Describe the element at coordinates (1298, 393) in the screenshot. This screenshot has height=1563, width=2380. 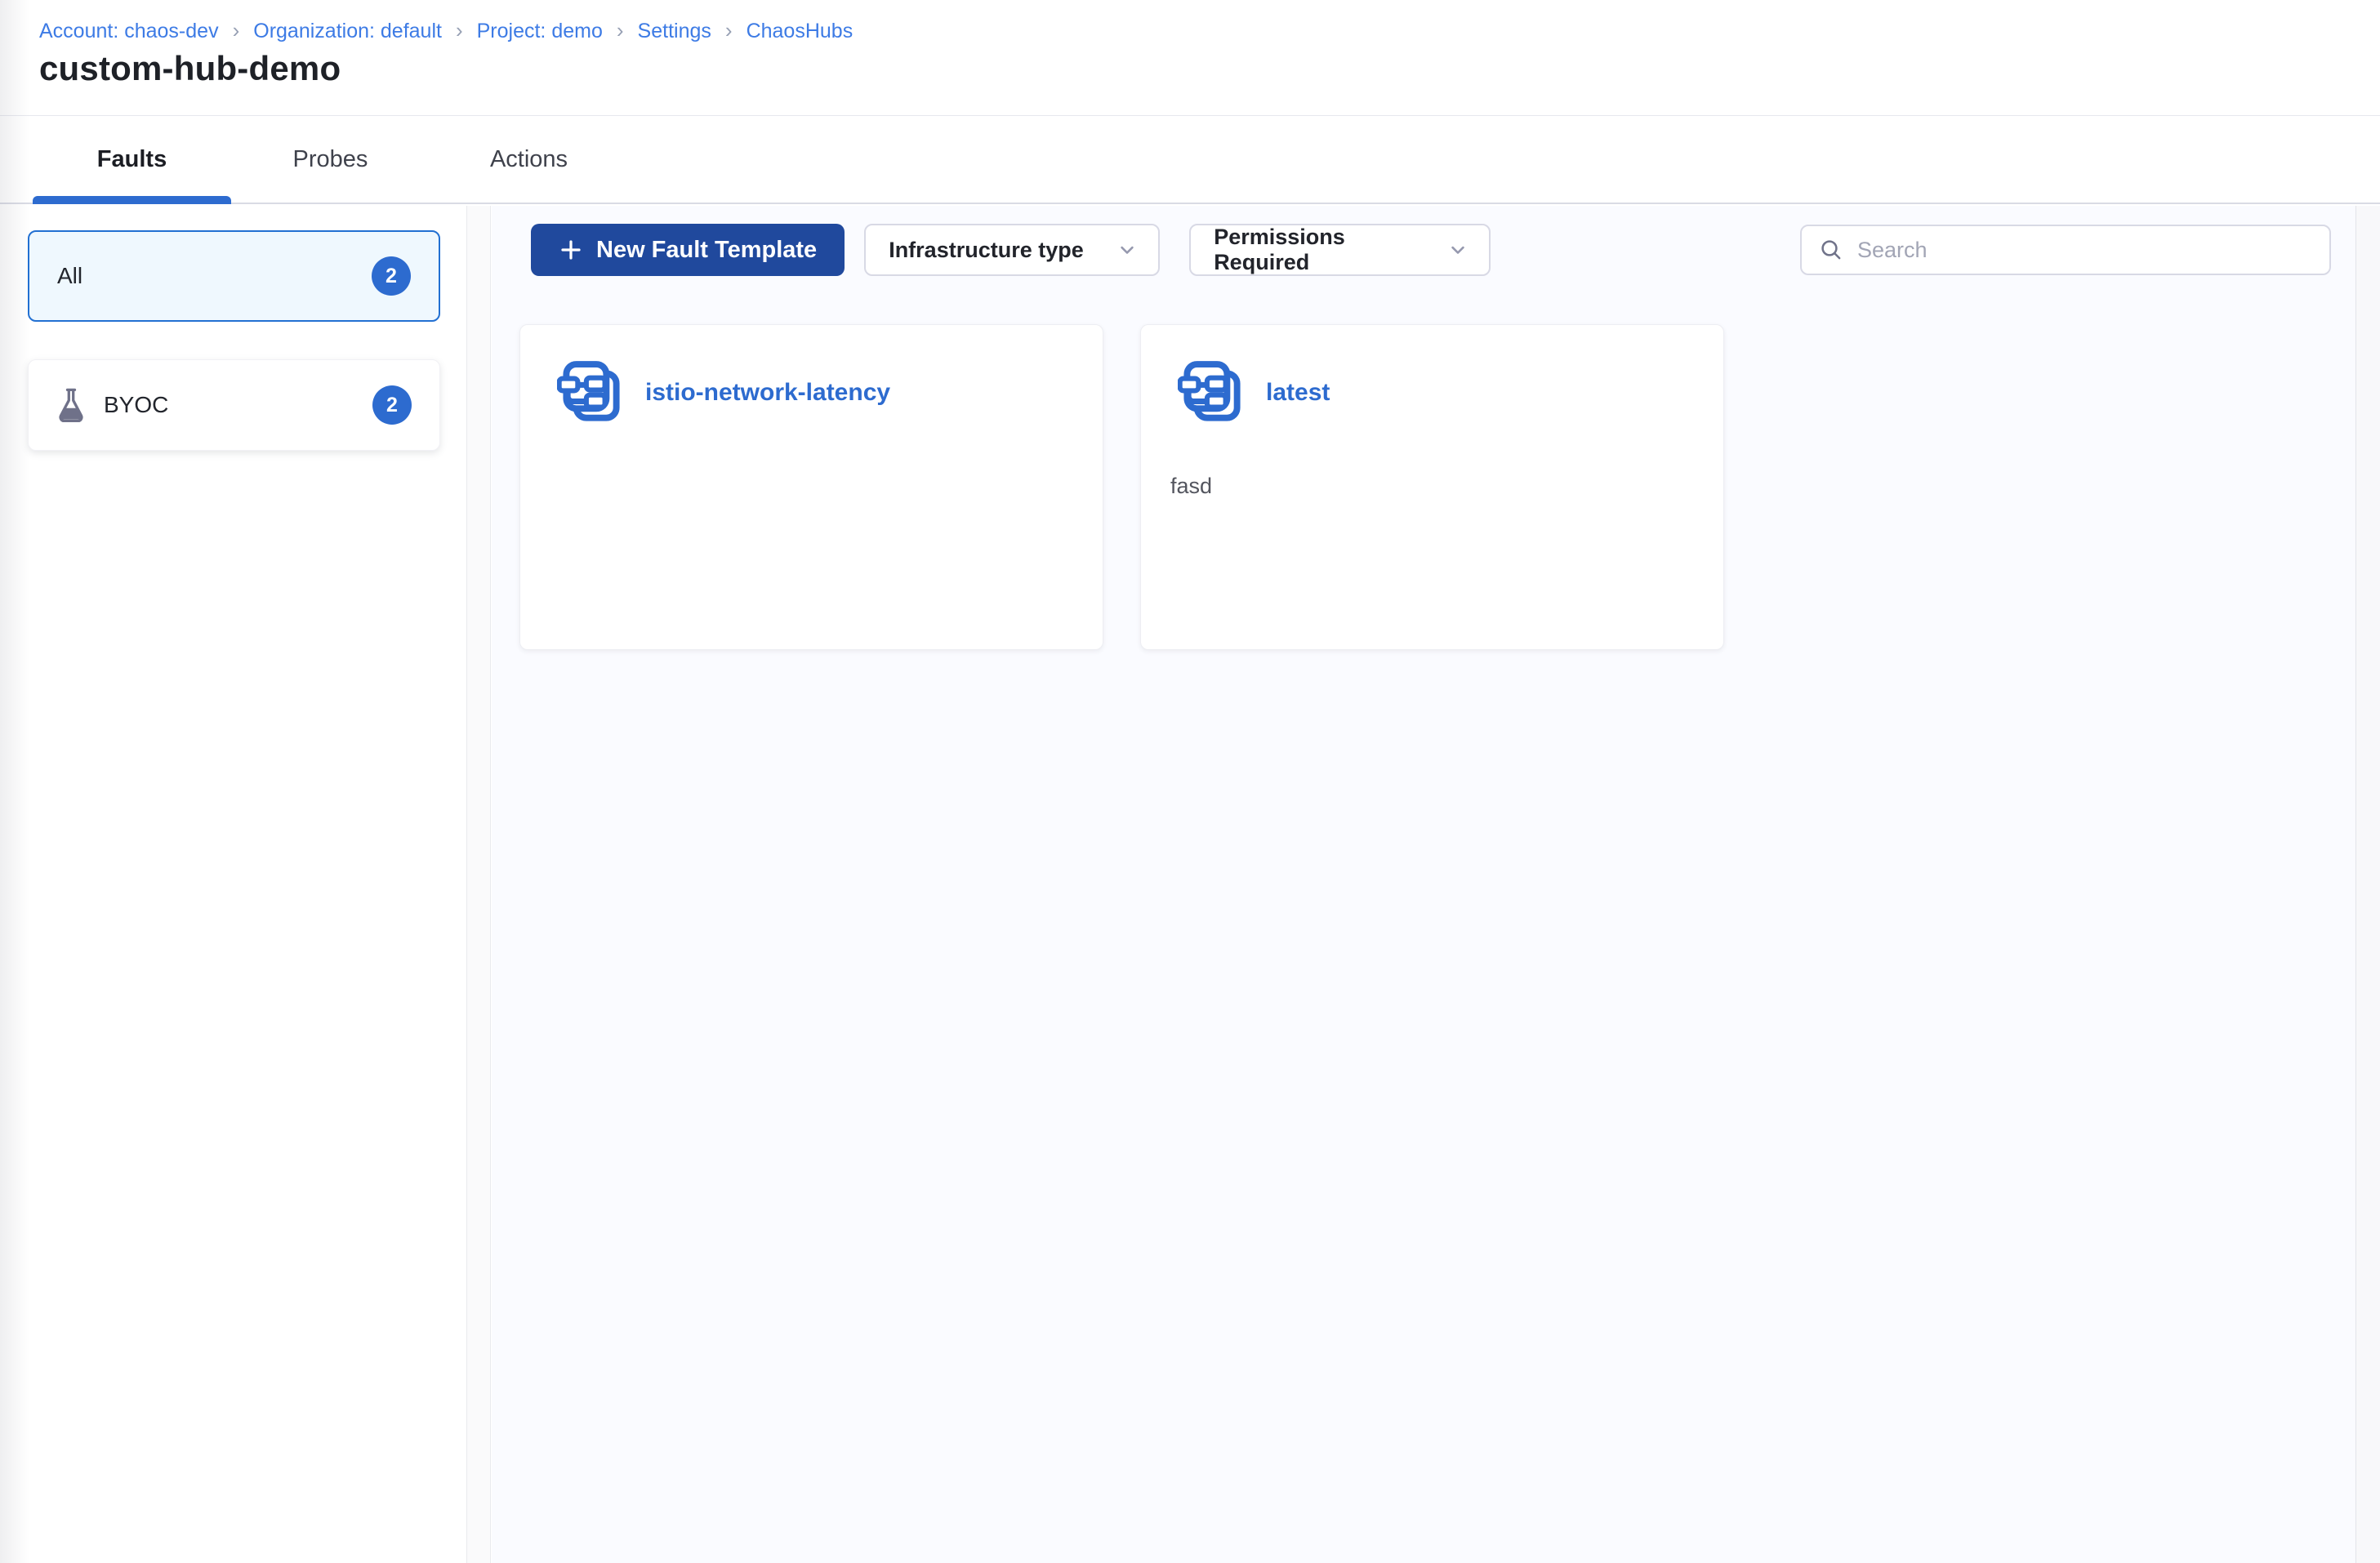
I see `fault-template-title: latest` at that location.